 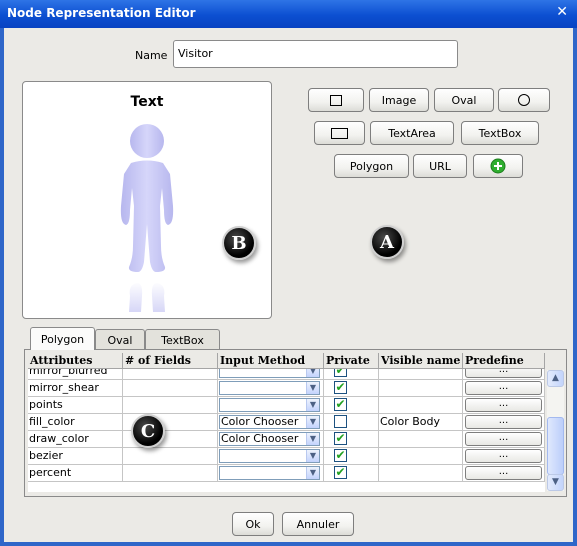 What do you see at coordinates (555, 446) in the screenshot?
I see `scroll-thumb` at bounding box center [555, 446].